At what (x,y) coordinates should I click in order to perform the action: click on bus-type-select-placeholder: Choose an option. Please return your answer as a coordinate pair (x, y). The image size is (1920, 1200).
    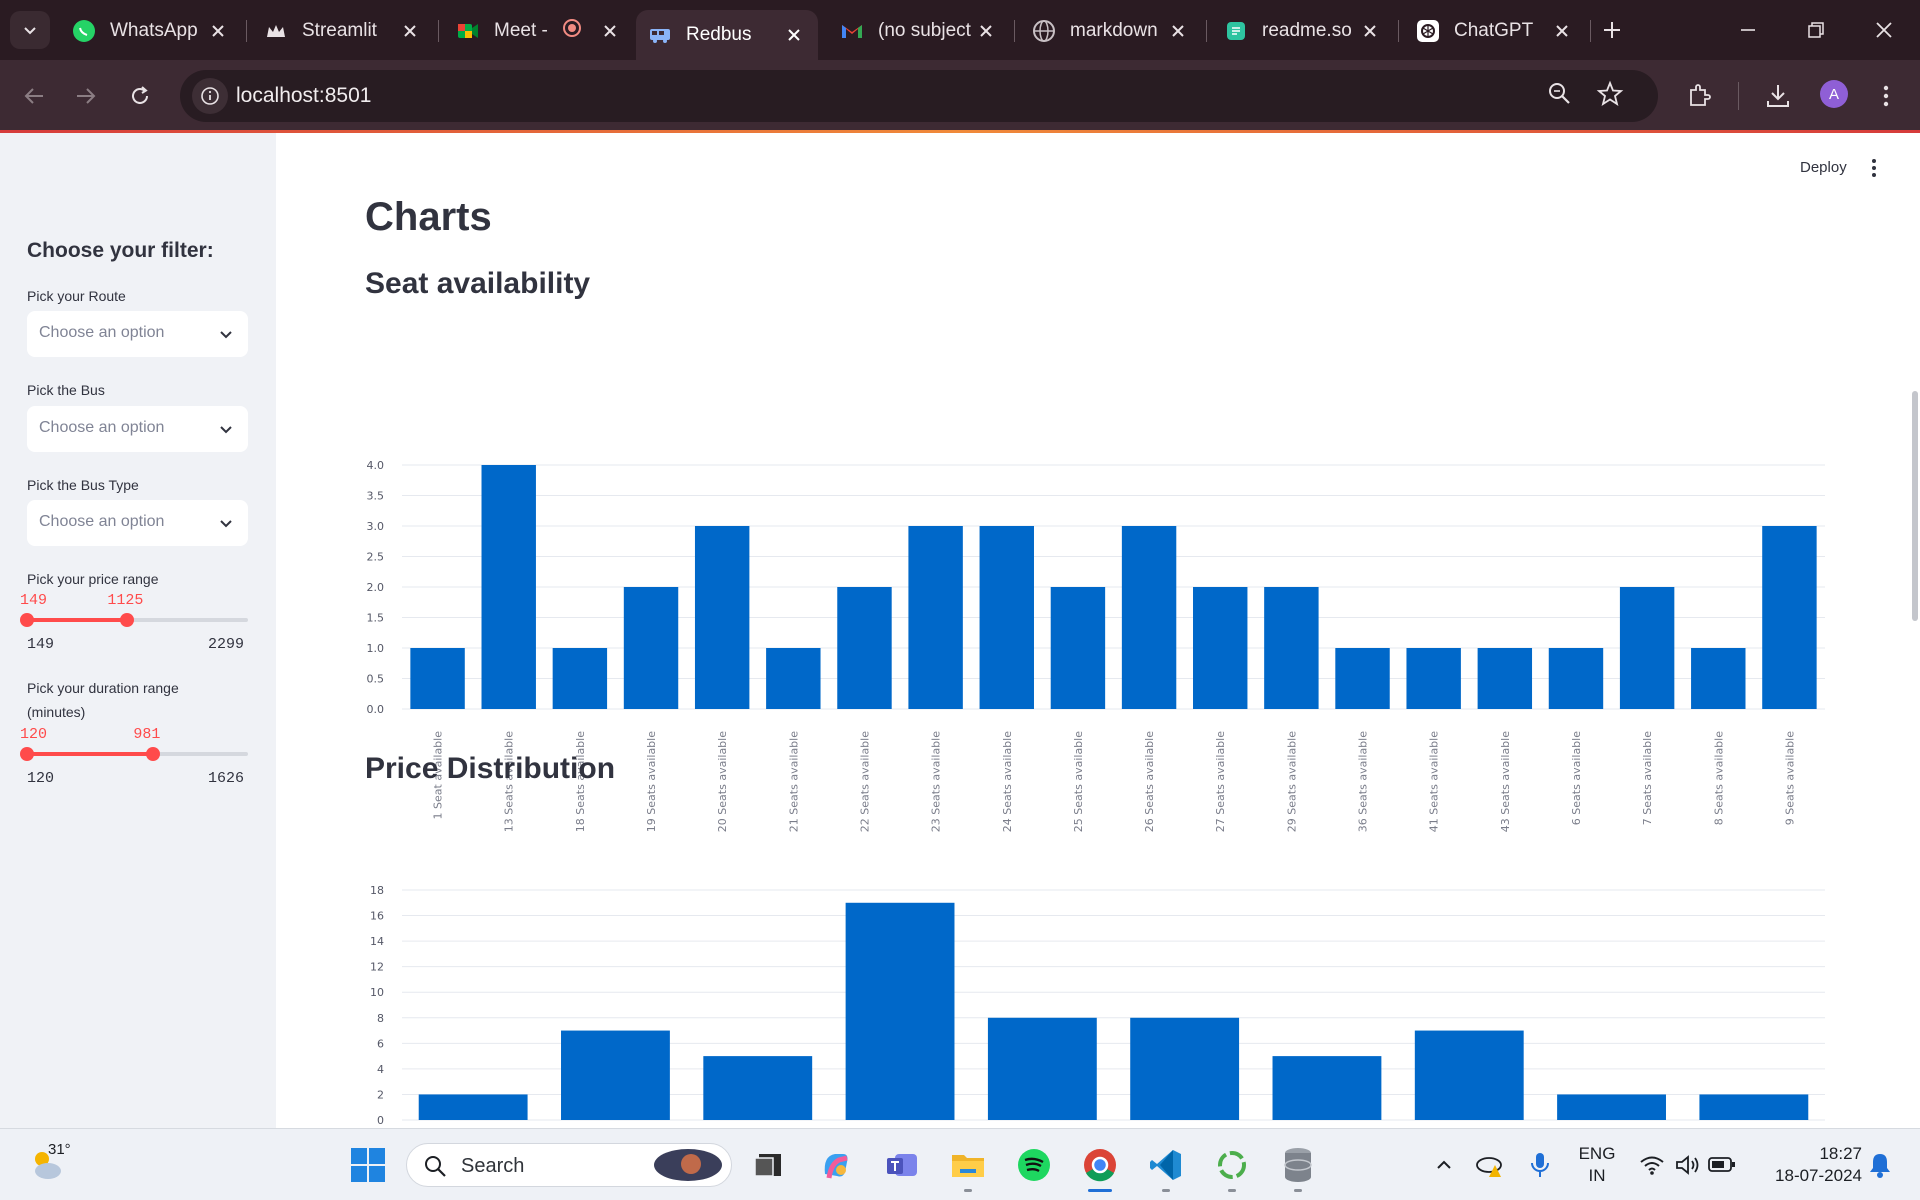
    Looking at the image, I should click on (102, 521).